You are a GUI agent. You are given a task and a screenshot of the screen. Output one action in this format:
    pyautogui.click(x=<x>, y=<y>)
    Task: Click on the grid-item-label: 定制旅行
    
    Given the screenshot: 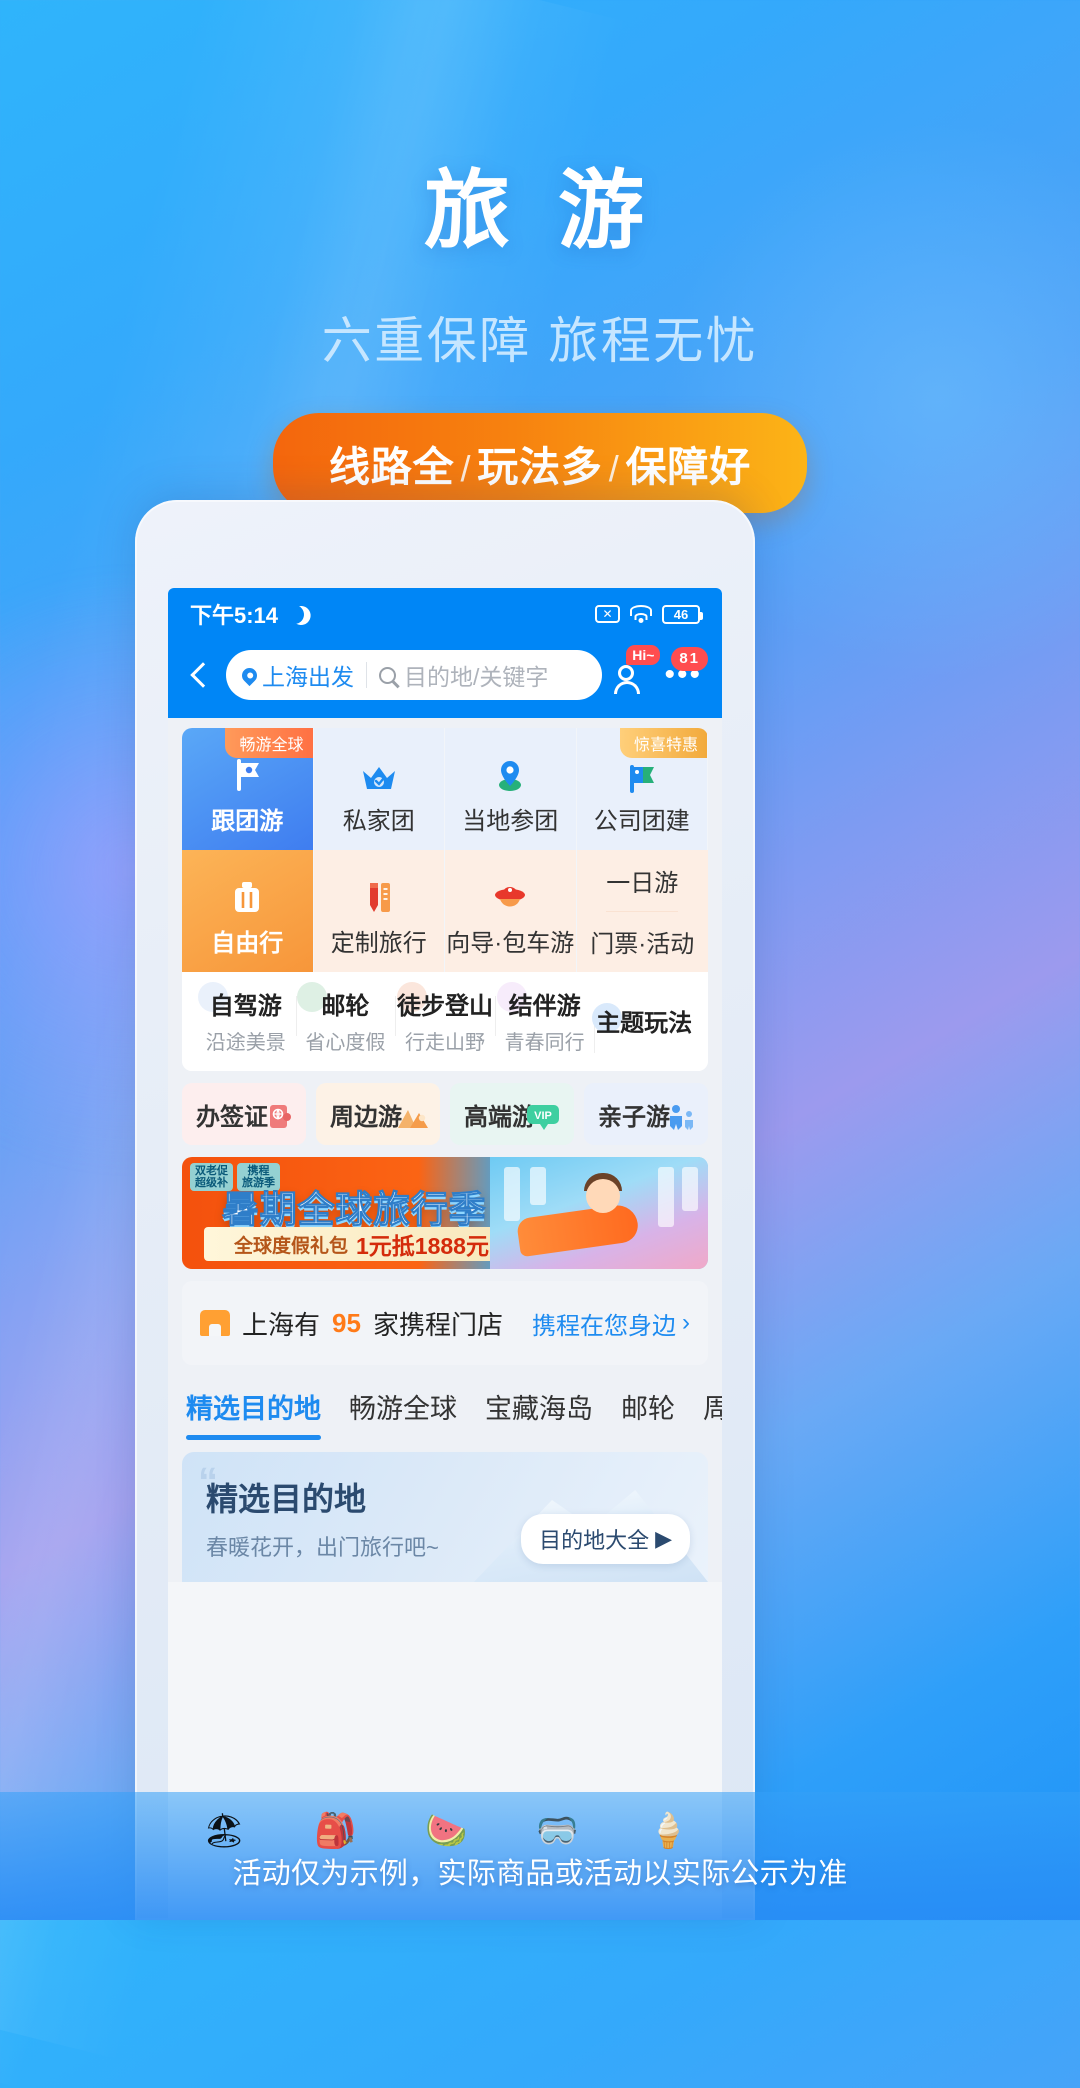 What is the action you would take?
    pyautogui.click(x=378, y=943)
    